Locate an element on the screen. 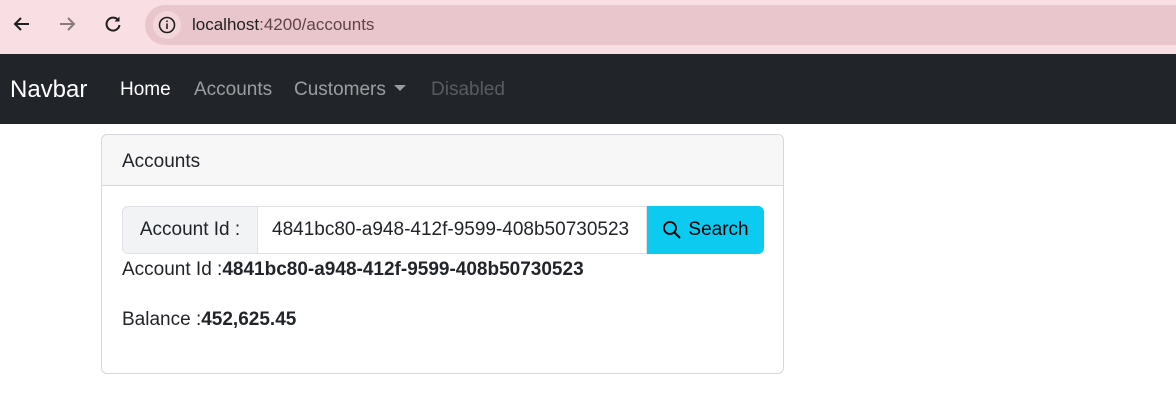  balance-line: Balance :452,625.45 is located at coordinates (209, 320).